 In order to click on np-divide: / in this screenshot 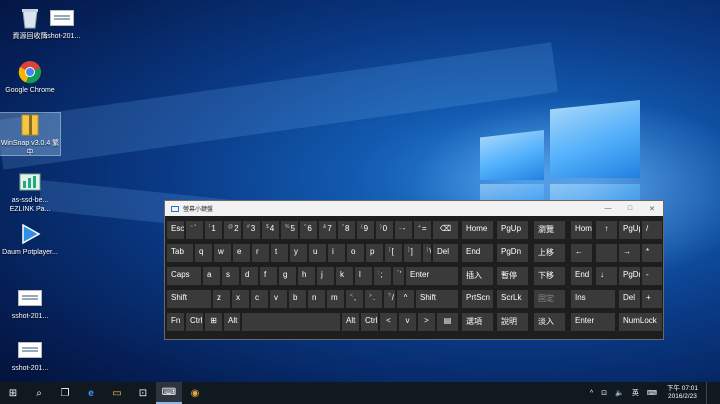, I will do `click(652, 230)`.